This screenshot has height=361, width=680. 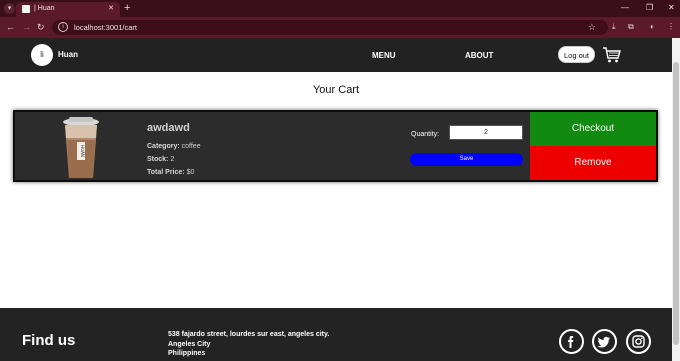 I want to click on nav-link-menu: MENU, so click(x=384, y=56).